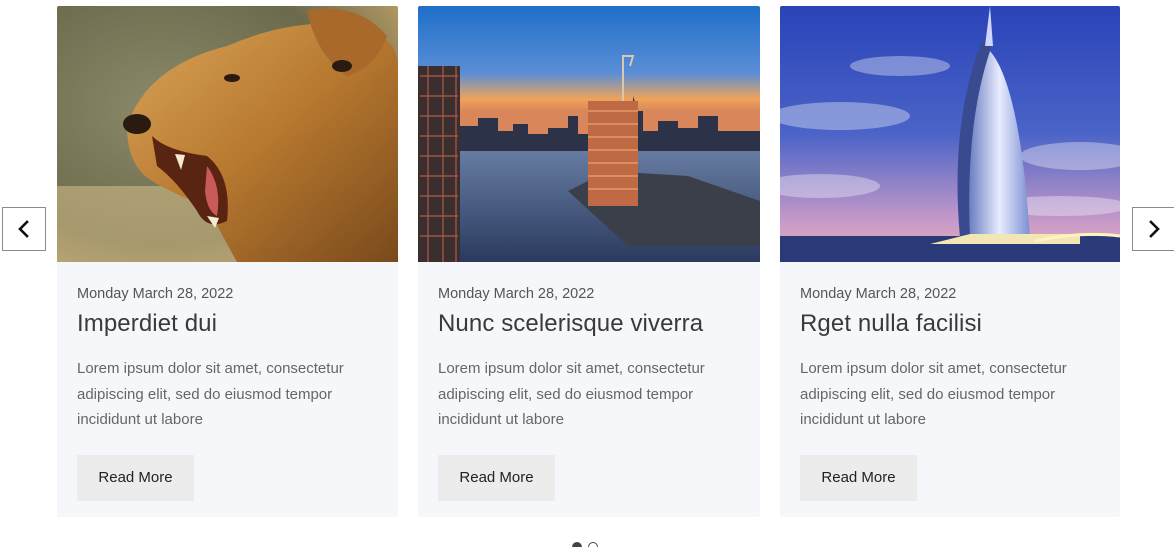  Describe the element at coordinates (950, 324) in the screenshot. I see `post-title: Rget nulla facilisi` at that location.